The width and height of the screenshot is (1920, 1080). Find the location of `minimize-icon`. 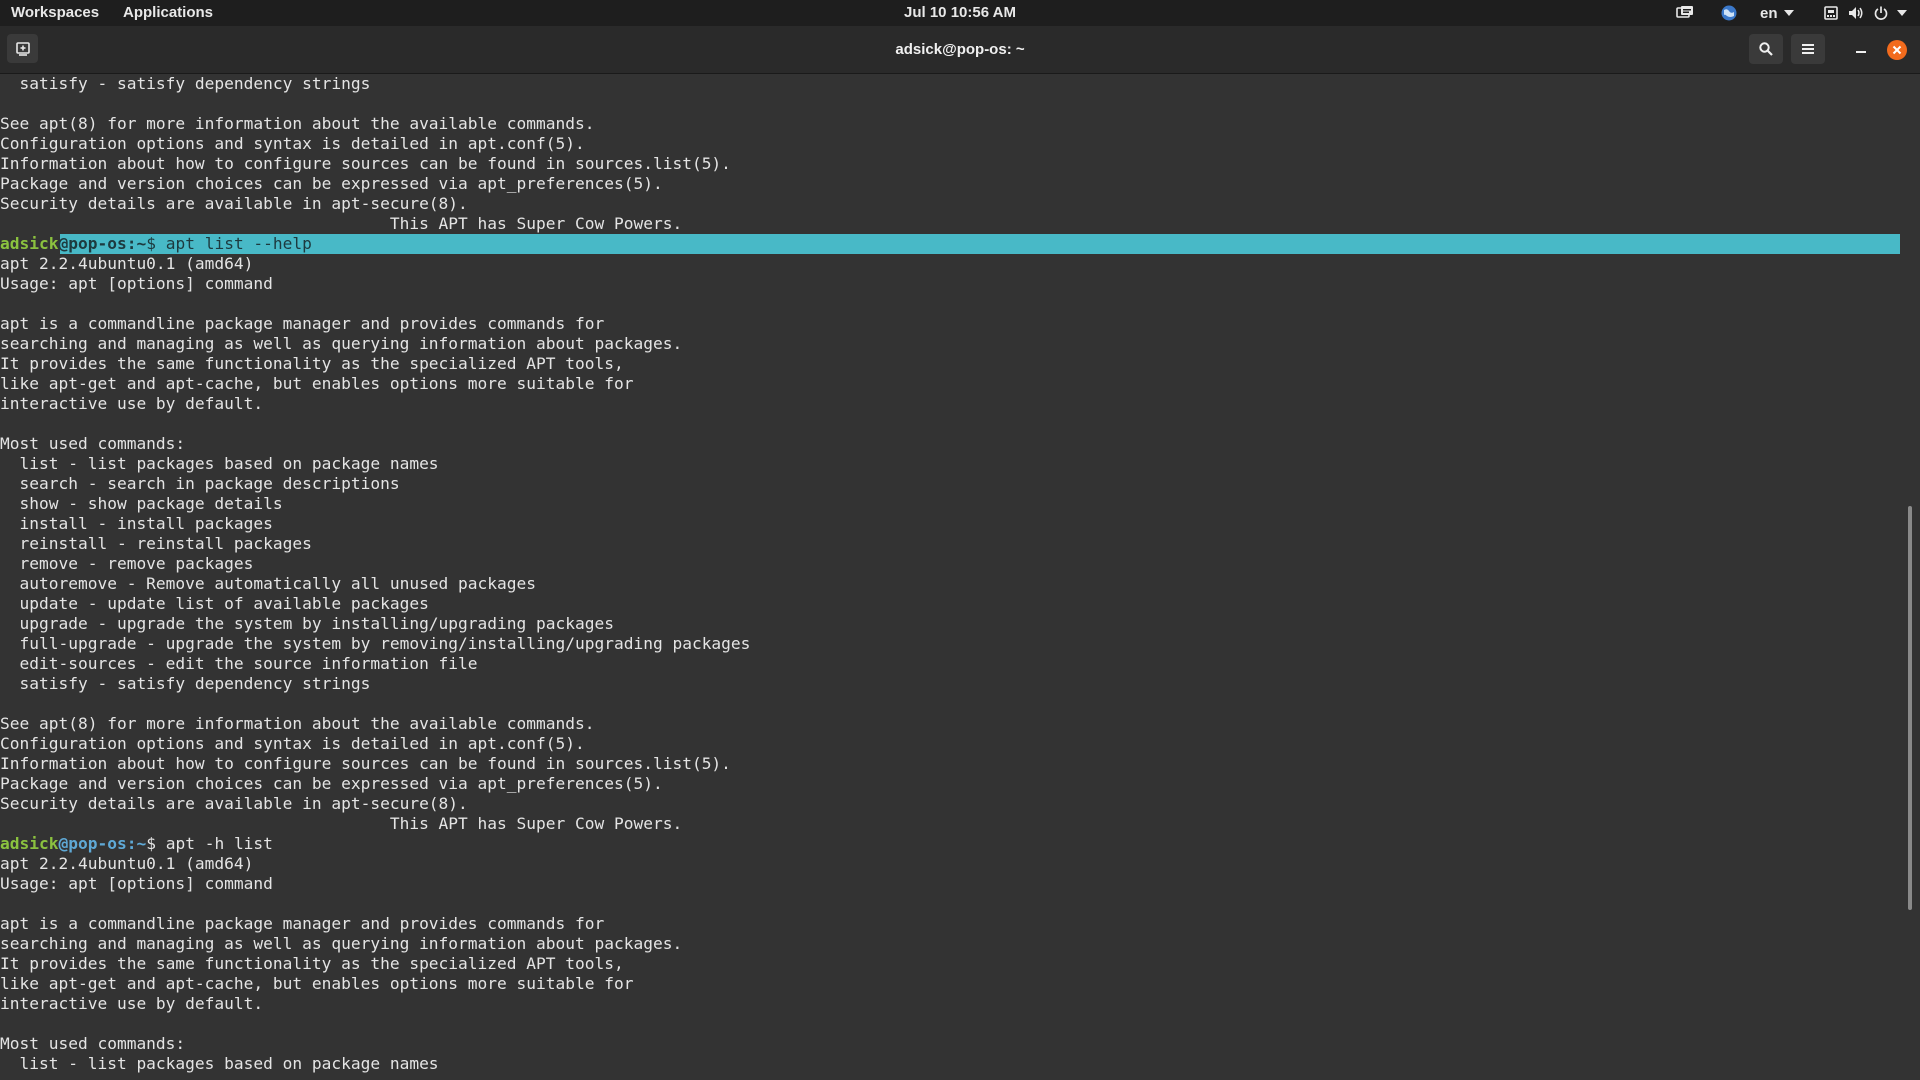

minimize-icon is located at coordinates (1861, 52).